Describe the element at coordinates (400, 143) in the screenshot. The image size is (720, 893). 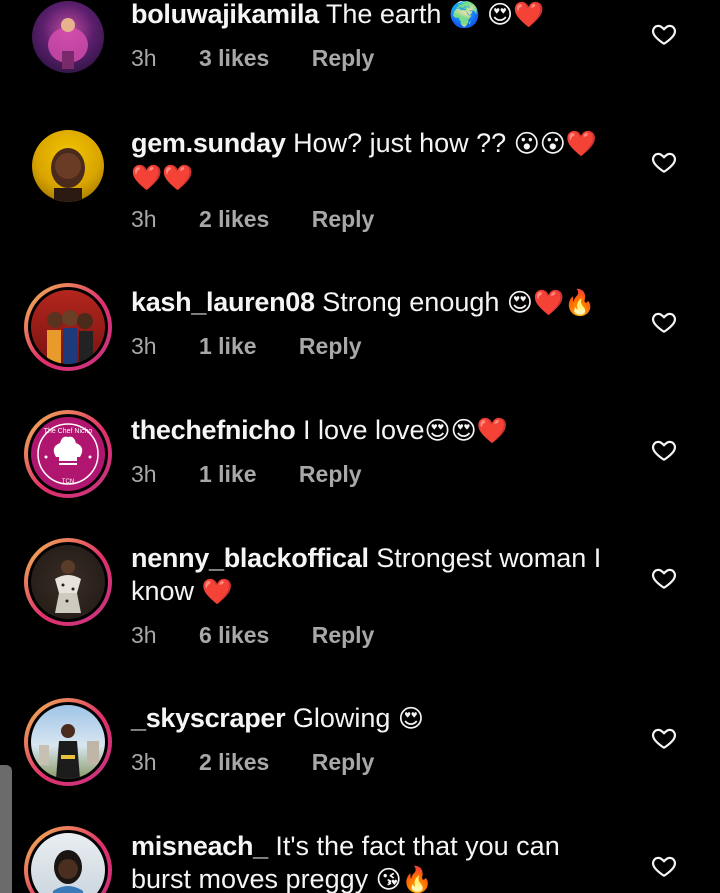
I see `comment-body: How? just how ??` at that location.